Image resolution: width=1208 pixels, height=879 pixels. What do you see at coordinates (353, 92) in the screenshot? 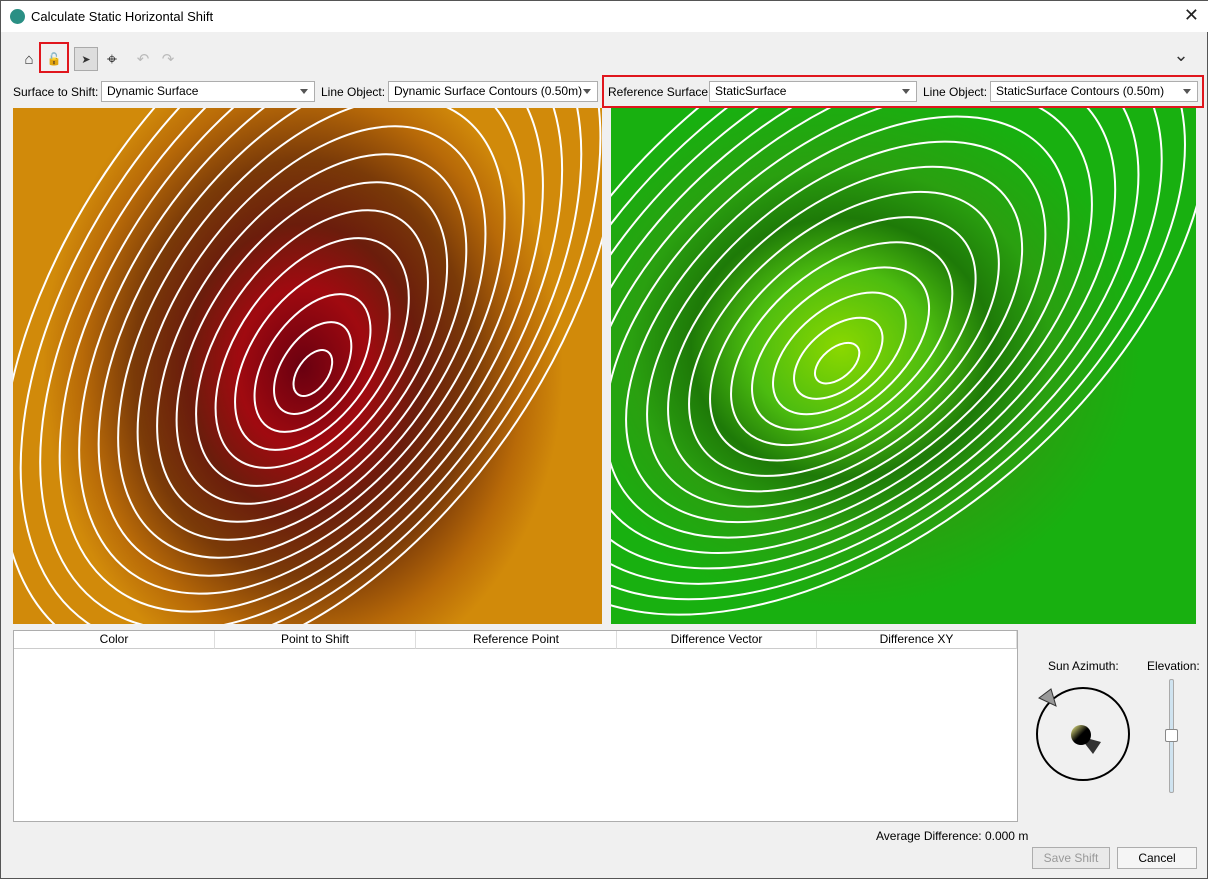
I see `line-object-label: Line Object:` at bounding box center [353, 92].